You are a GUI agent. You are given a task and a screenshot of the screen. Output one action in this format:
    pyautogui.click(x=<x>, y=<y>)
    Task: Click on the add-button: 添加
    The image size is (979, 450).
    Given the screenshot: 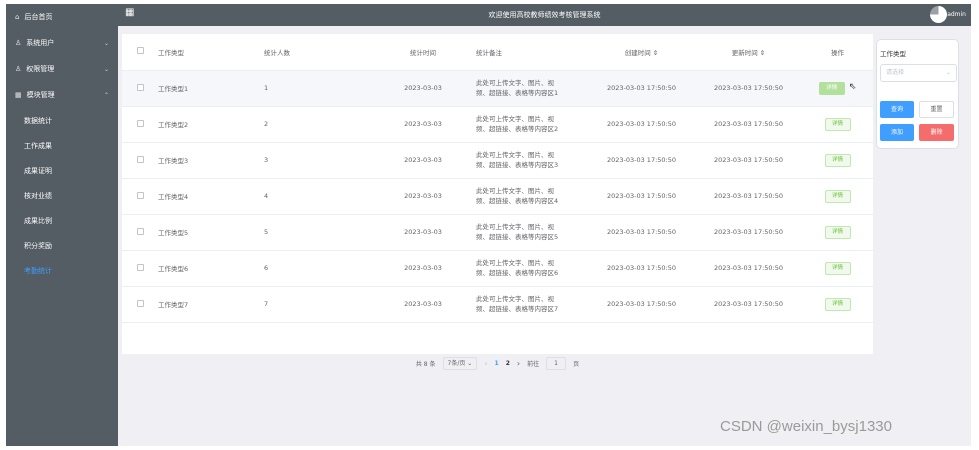 What is the action you would take?
    pyautogui.click(x=897, y=132)
    